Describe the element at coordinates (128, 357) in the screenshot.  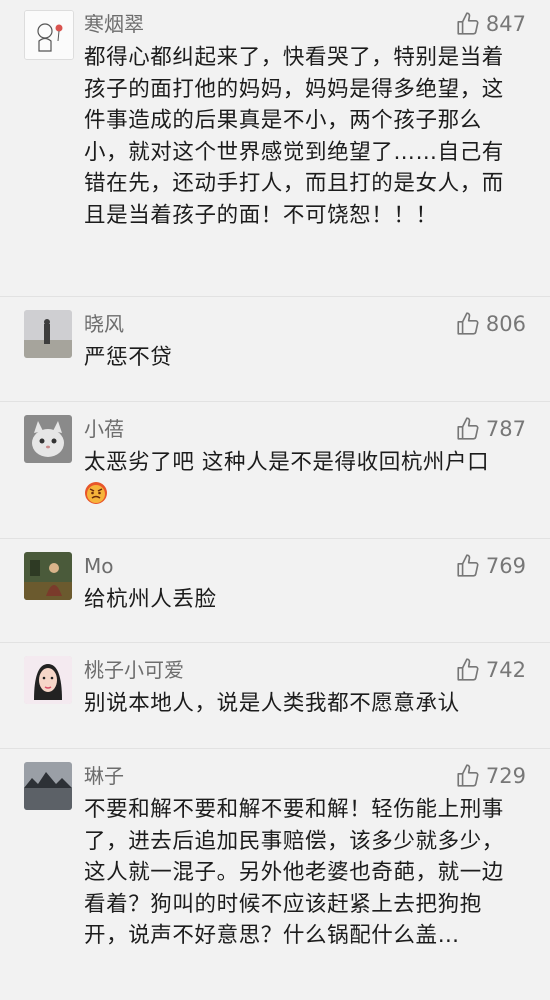
I see `comment-text: 严惩不贷` at that location.